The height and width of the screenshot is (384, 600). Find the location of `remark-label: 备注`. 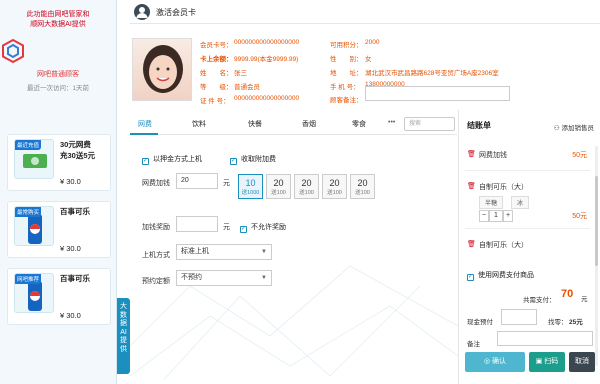

remark-label: 备注 is located at coordinates (473, 344).